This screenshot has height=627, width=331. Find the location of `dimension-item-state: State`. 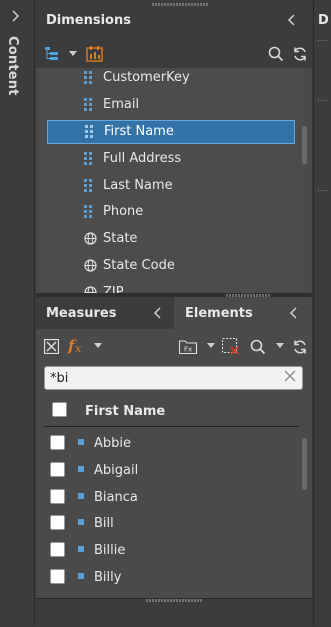

dimension-item-state: State is located at coordinates (170, 239).